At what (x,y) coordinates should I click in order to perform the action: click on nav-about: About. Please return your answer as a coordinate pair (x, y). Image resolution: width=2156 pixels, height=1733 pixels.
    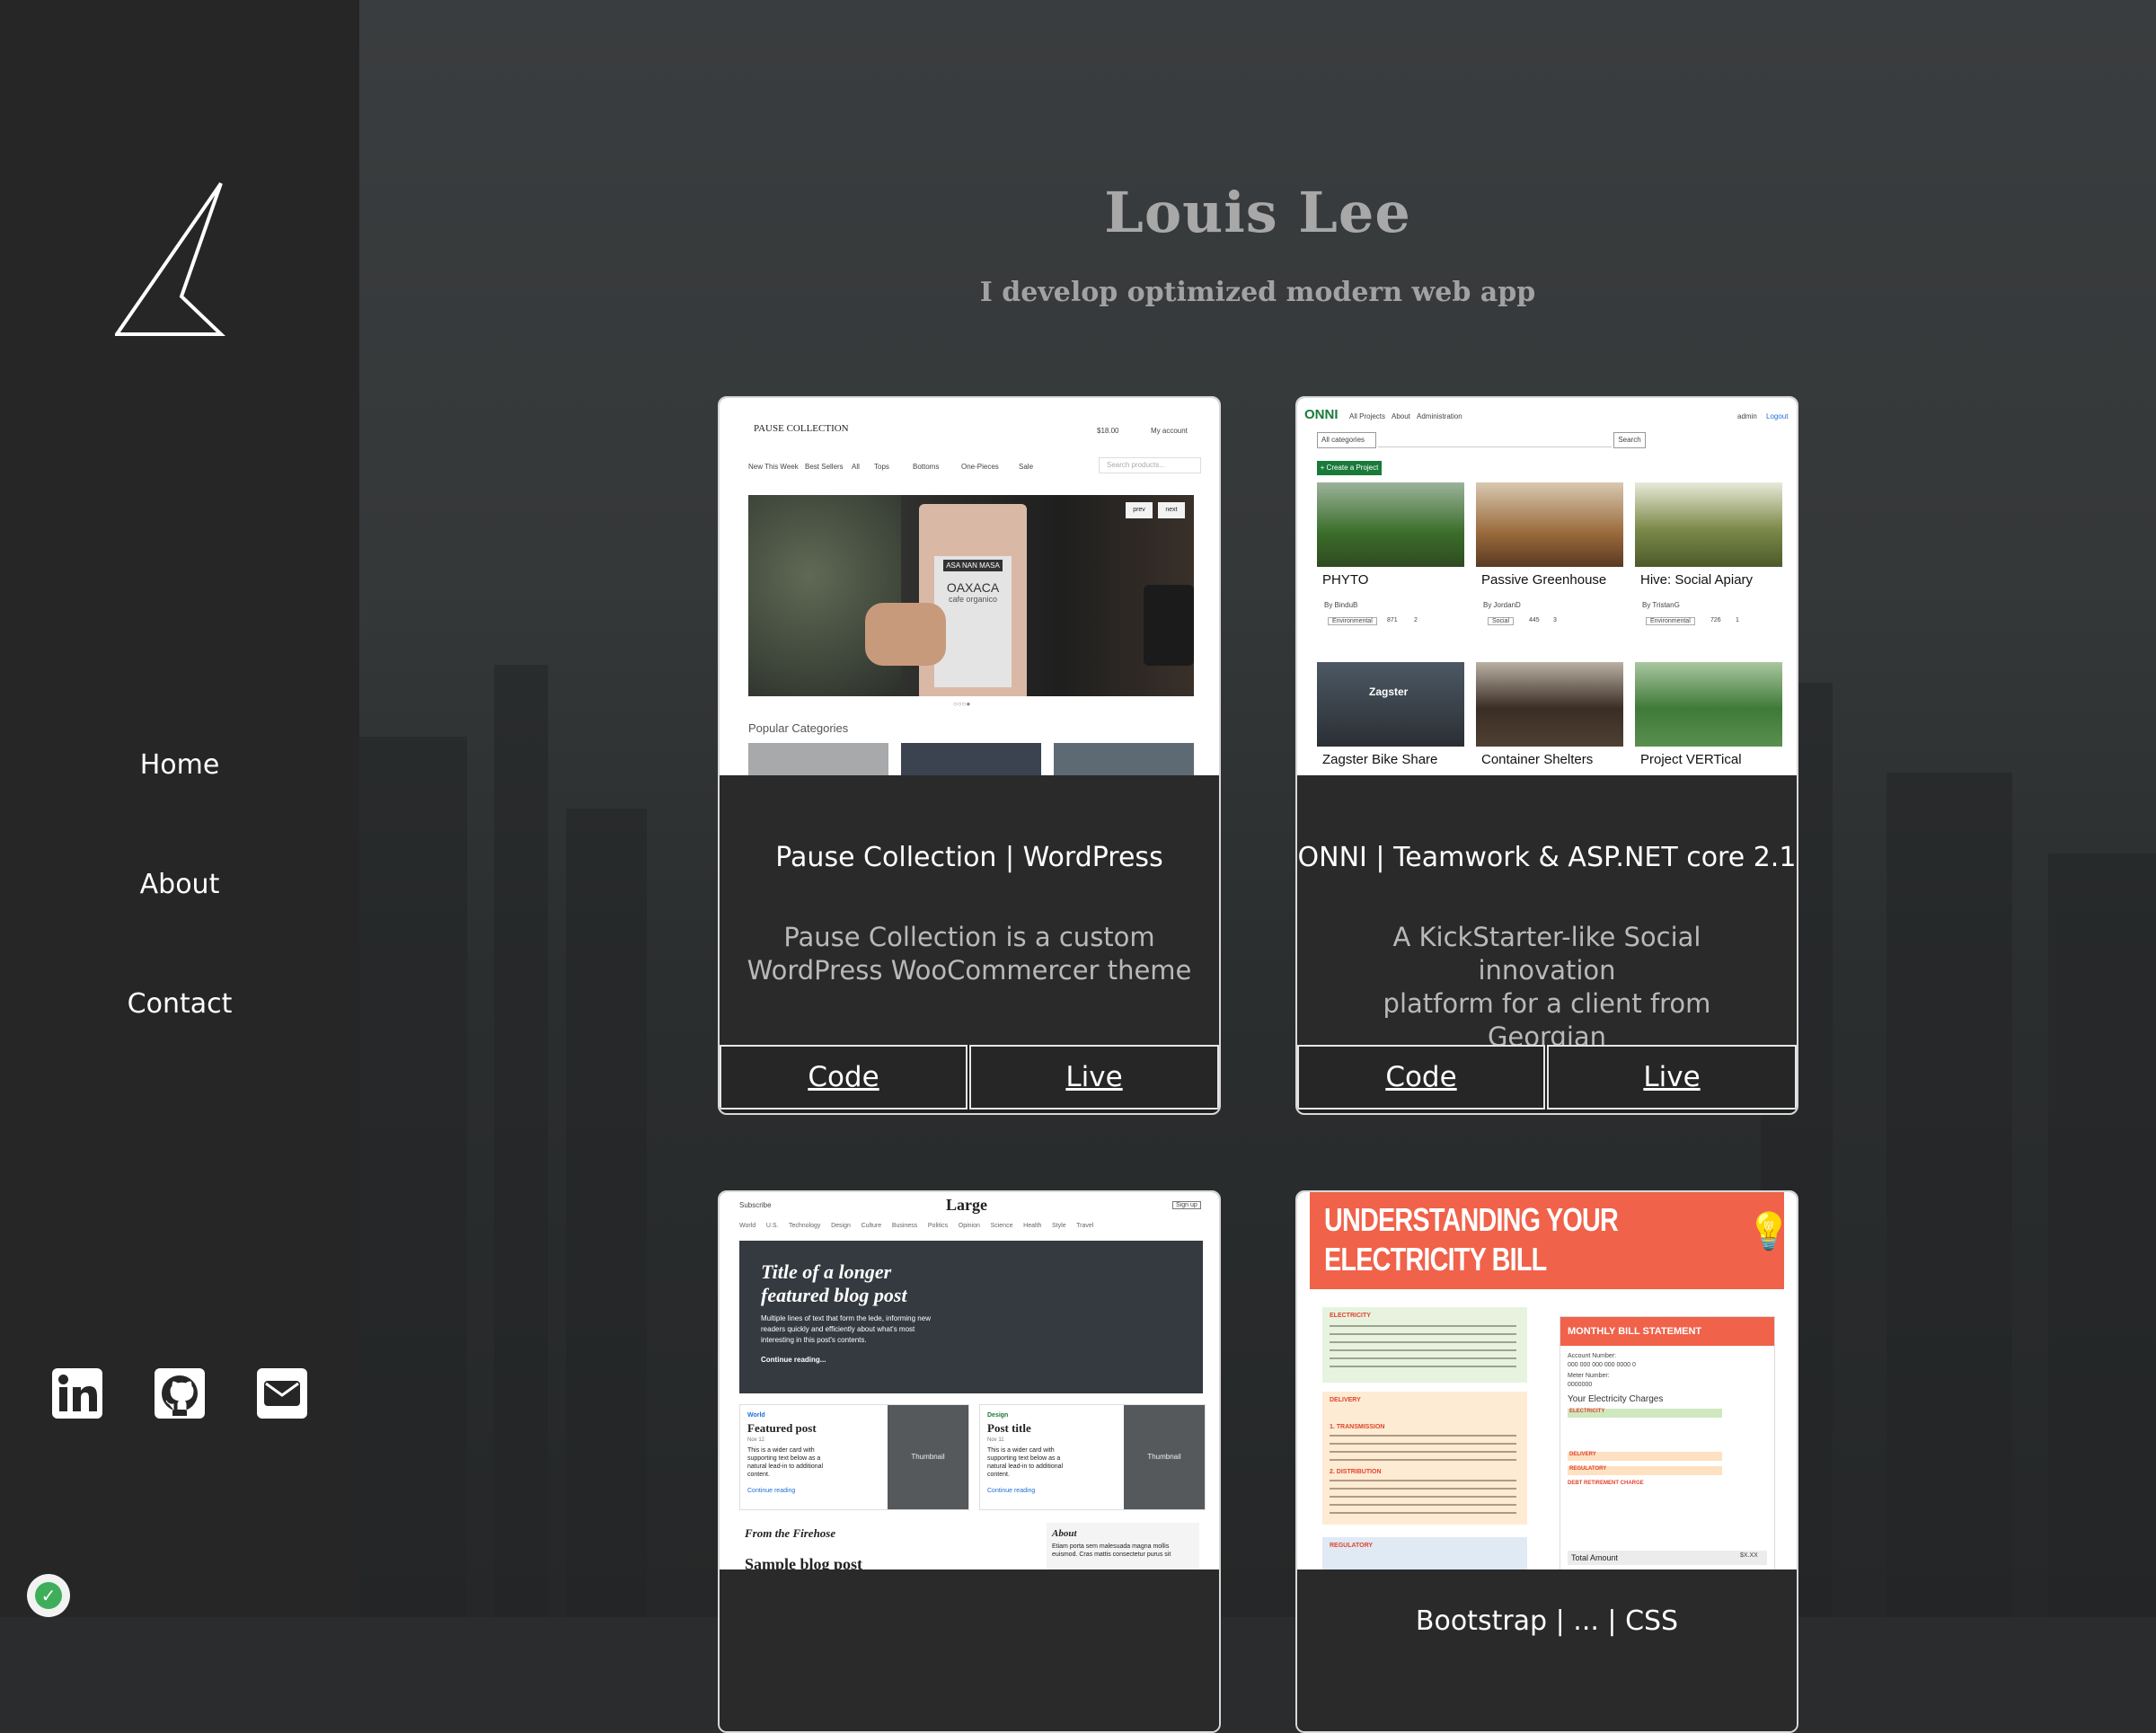
    Looking at the image, I should click on (179, 884).